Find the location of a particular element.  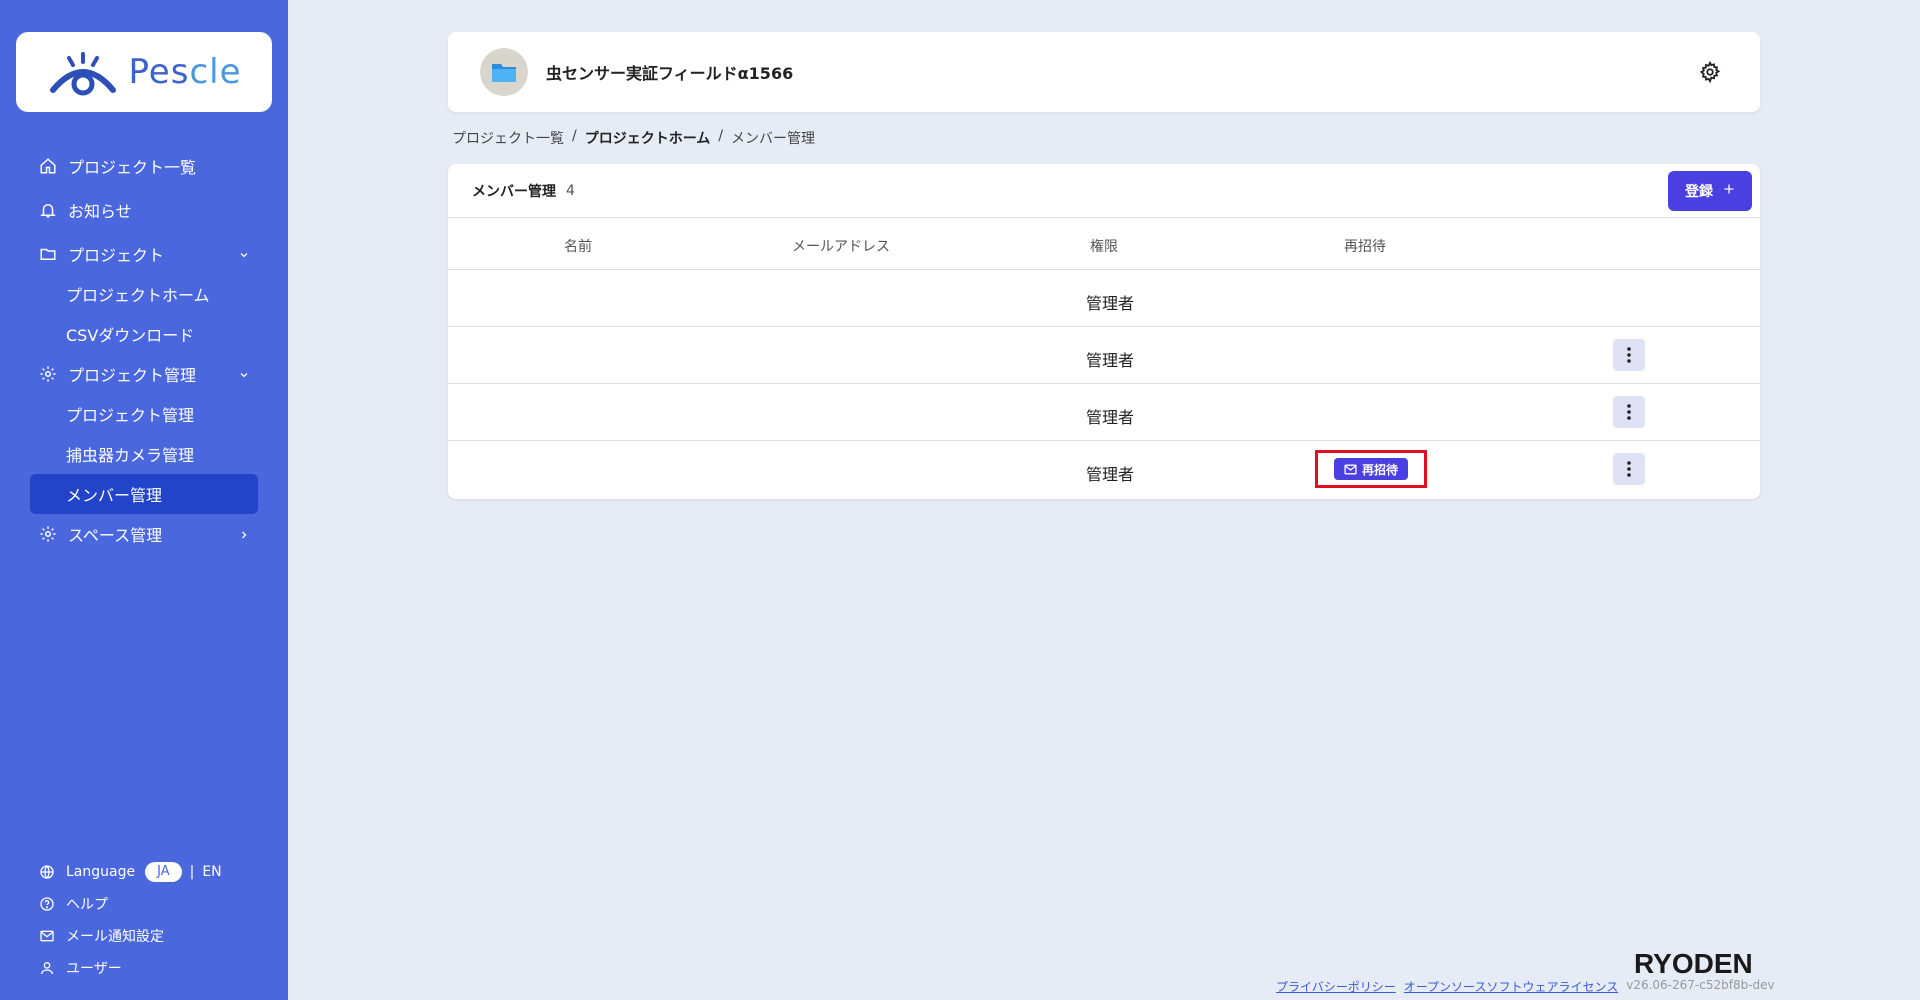

register-button: 登録 is located at coordinates (1710, 191).